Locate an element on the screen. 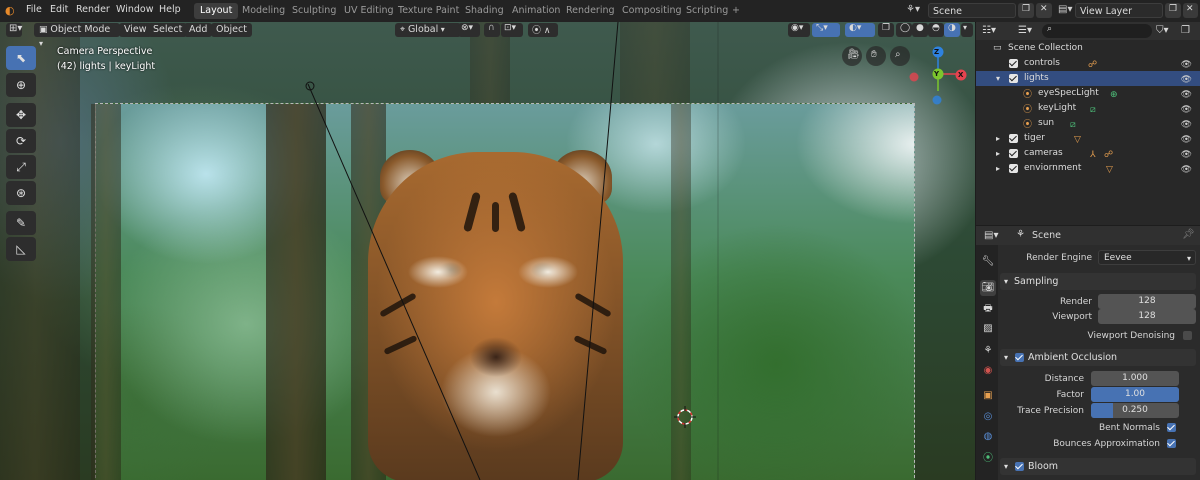 The image size is (1200, 480). menu-window: Window is located at coordinates (134, 9).